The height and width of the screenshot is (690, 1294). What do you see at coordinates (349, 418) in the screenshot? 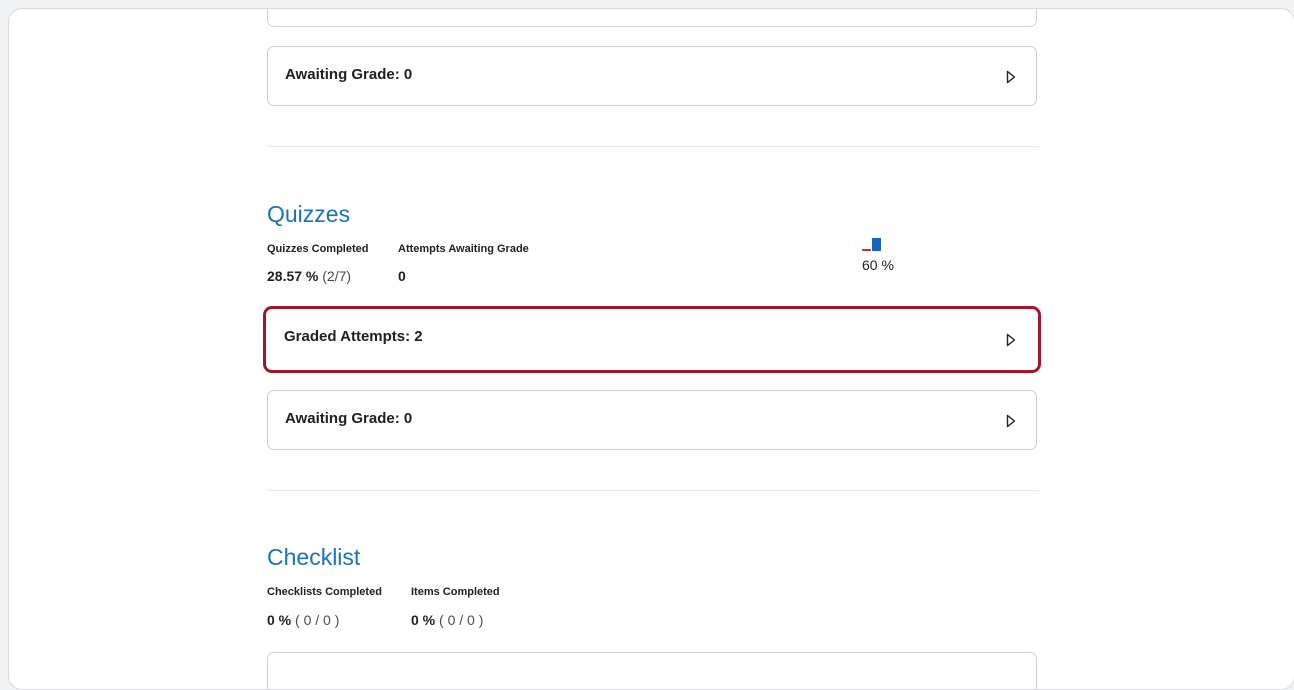
I see `quizzes-awaiting-grade-label: Awaiting Grade: 0` at bounding box center [349, 418].